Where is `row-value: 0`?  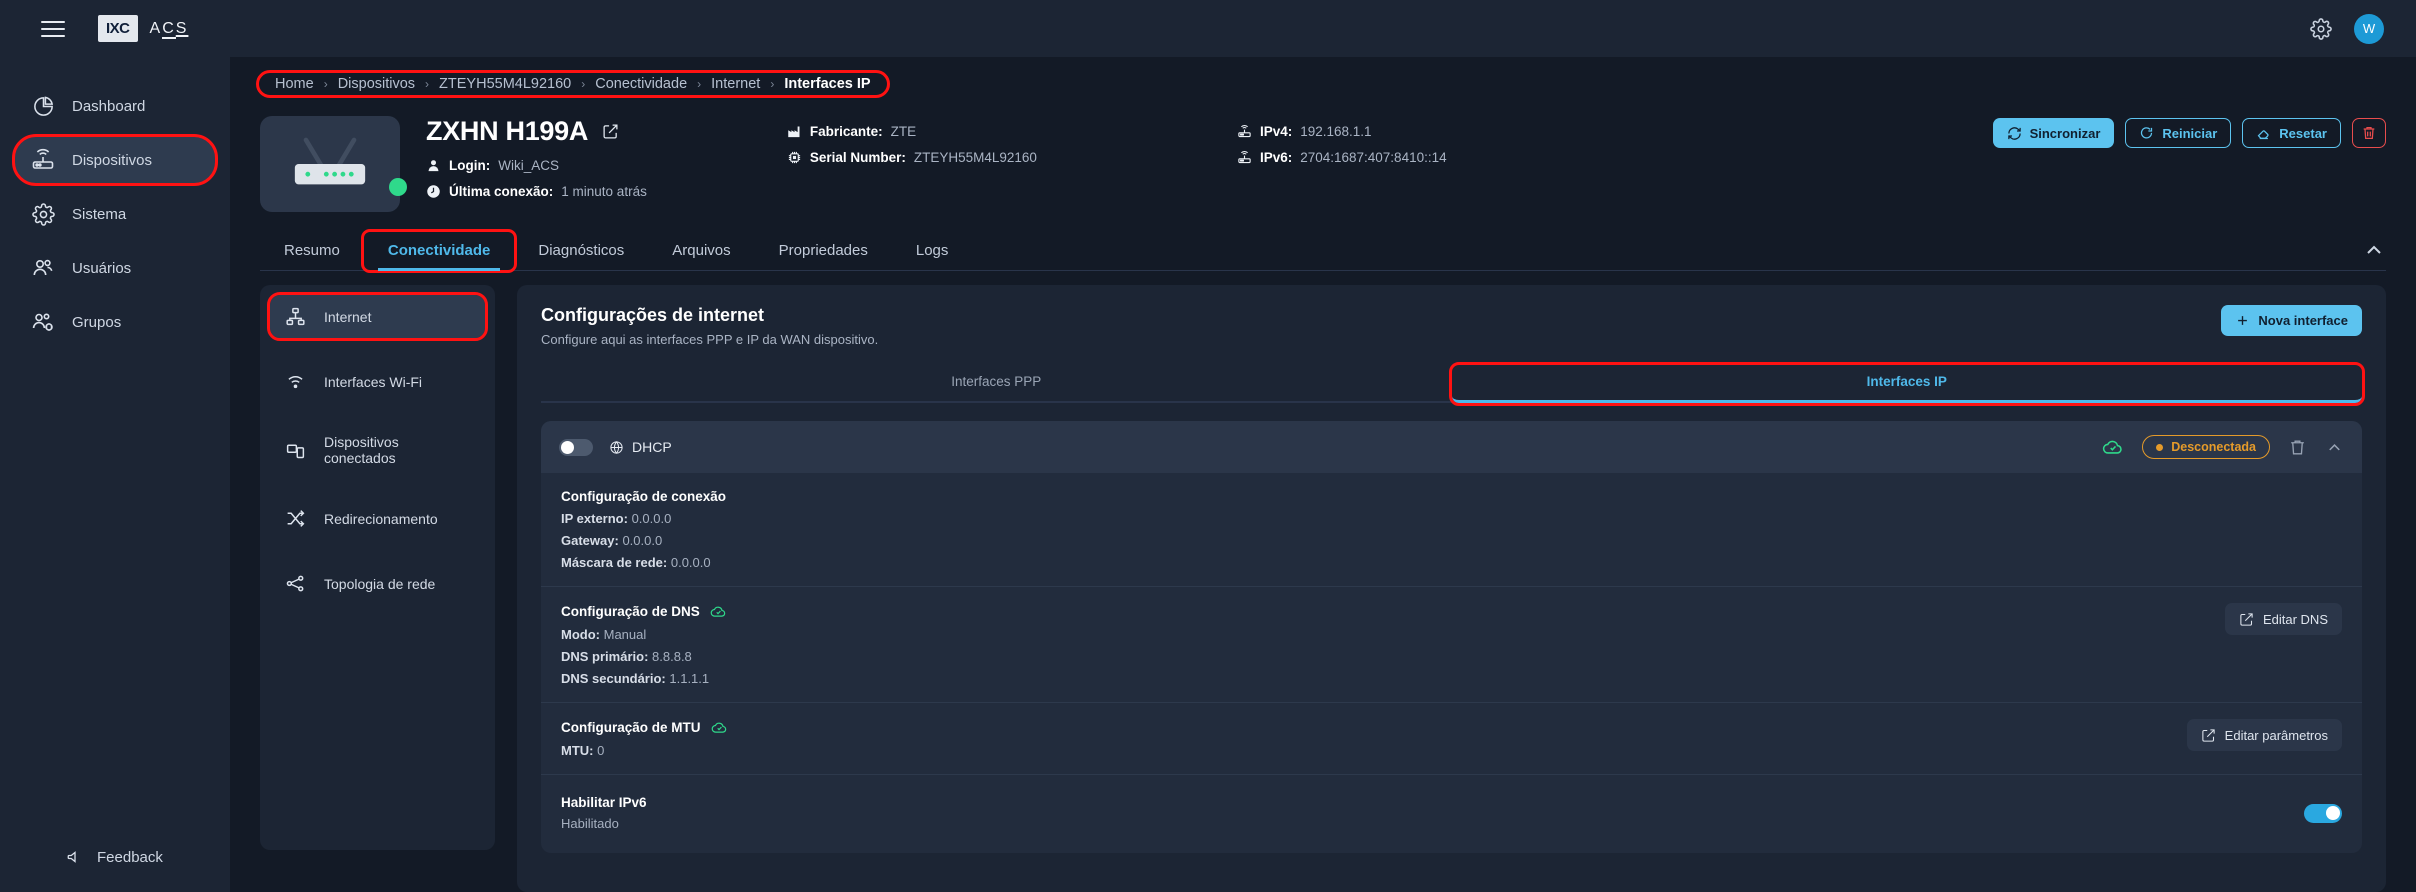
row-value: 0 is located at coordinates (601, 750).